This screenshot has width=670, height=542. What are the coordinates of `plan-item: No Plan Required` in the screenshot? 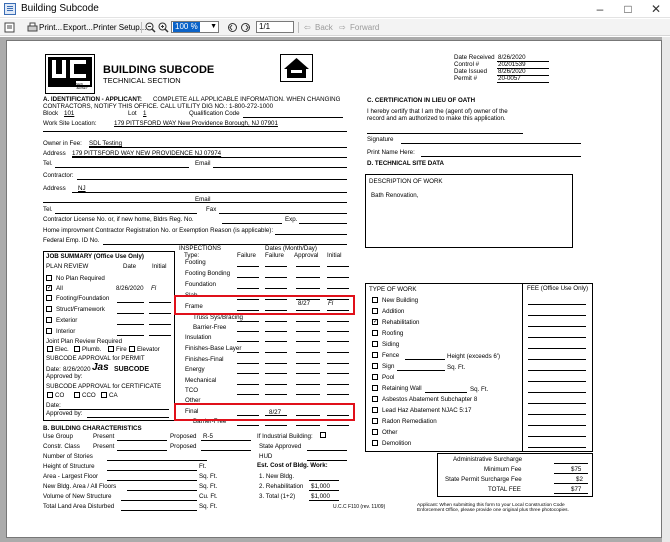 It's located at (80, 278).